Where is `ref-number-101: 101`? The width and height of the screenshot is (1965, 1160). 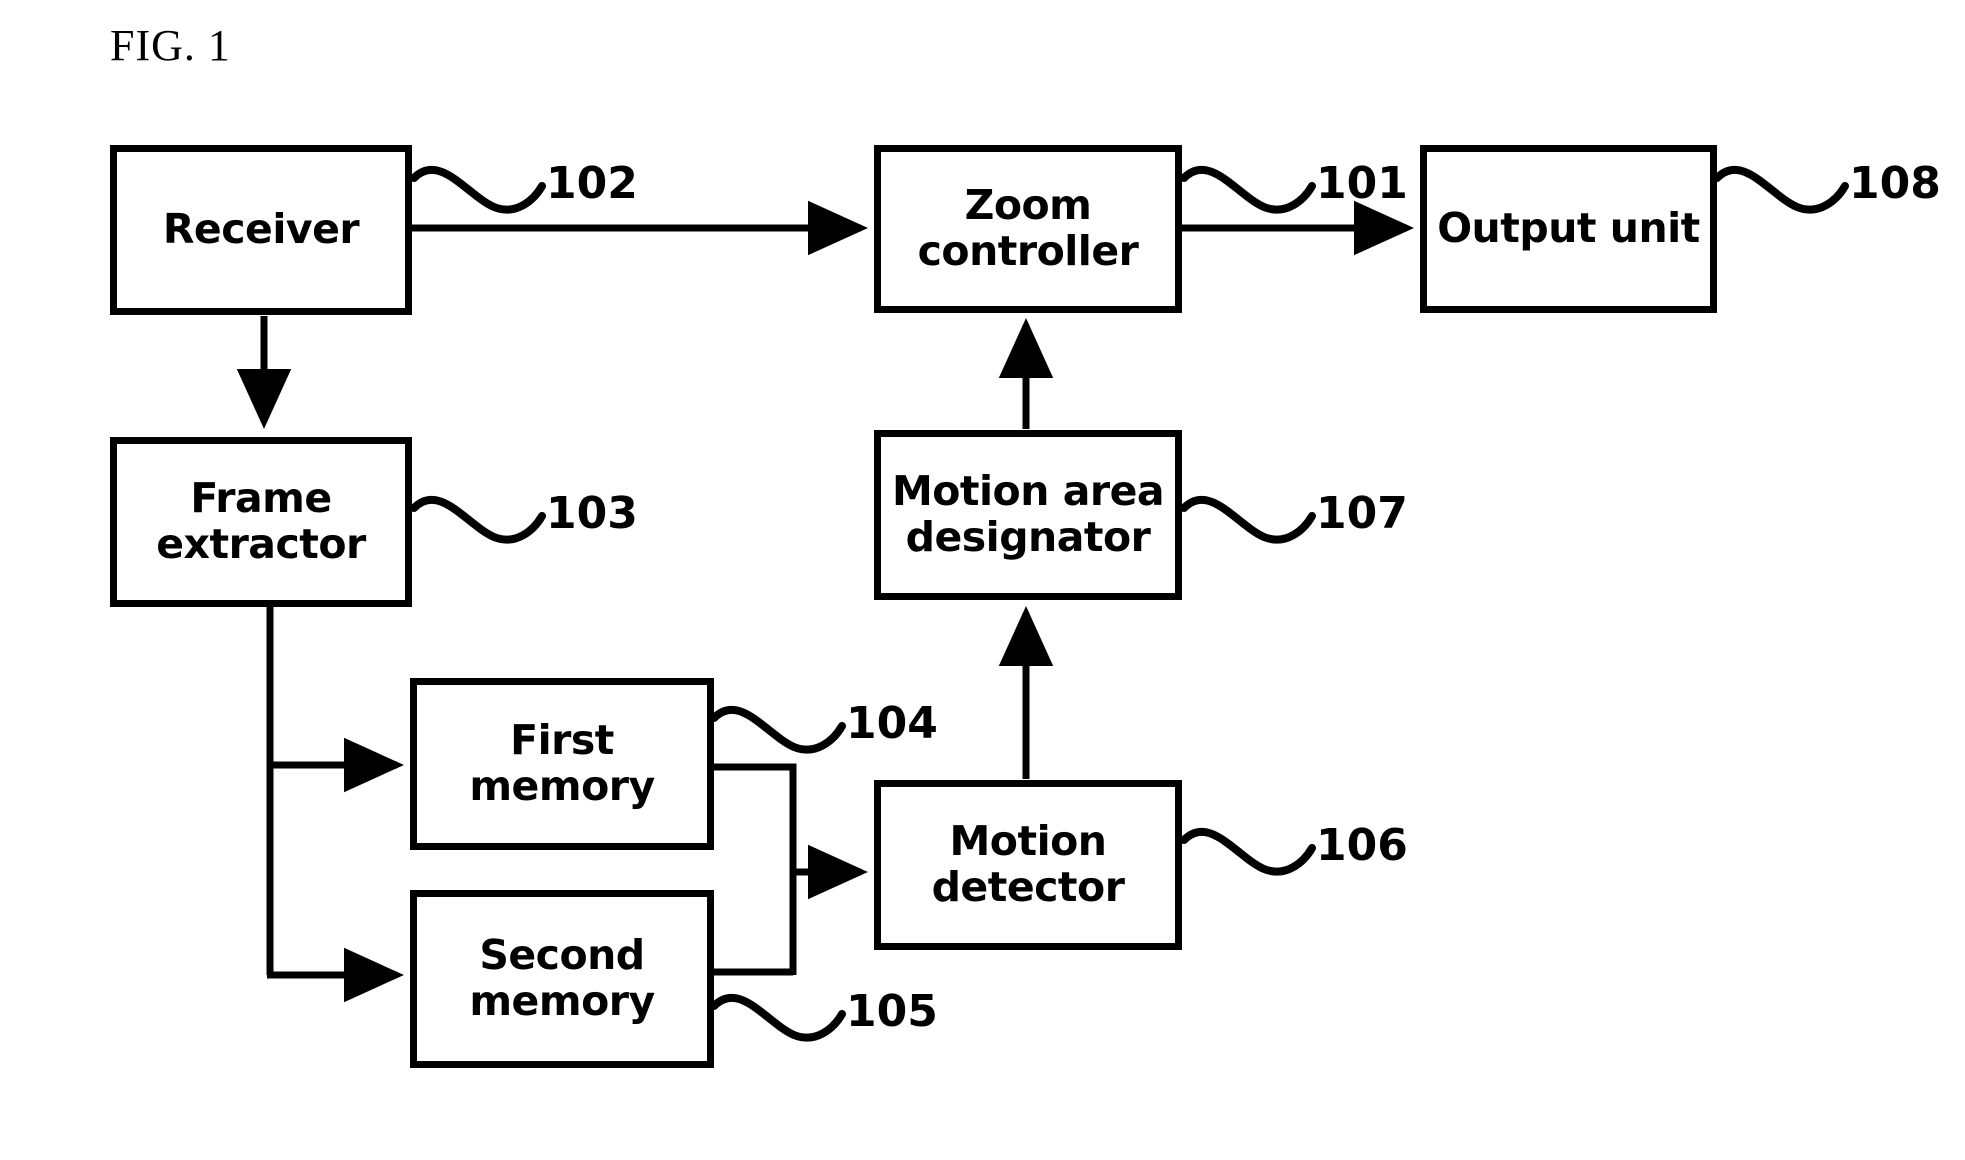
ref-number-101: 101 is located at coordinates (1362, 183).